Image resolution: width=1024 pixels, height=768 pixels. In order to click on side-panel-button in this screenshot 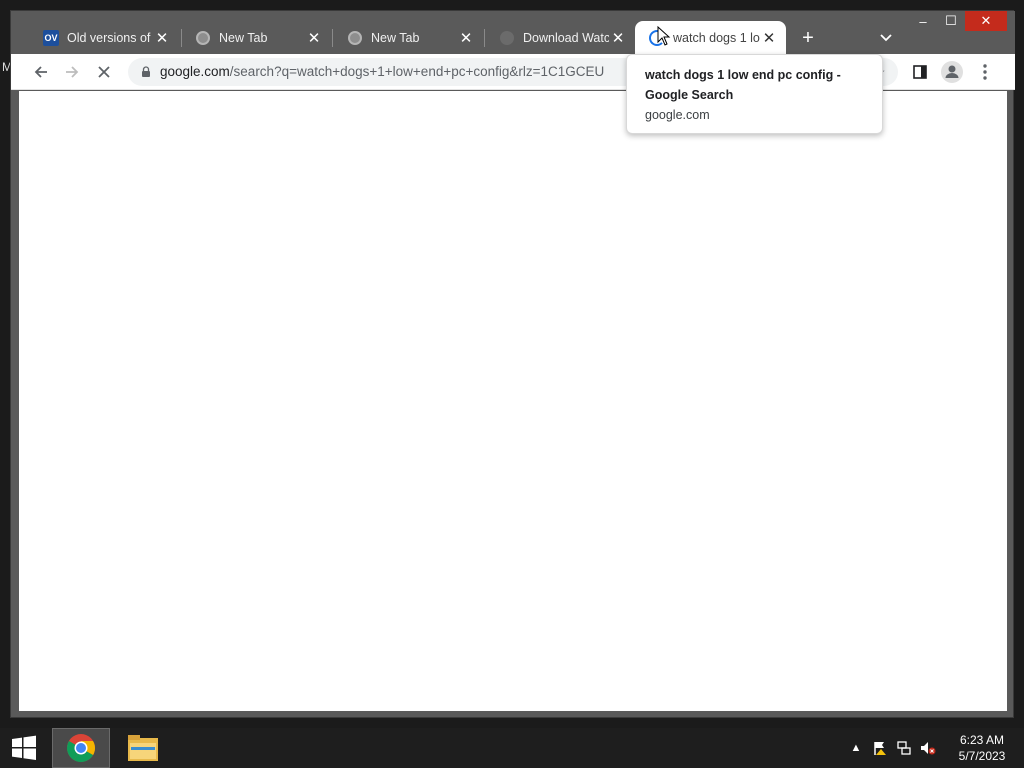, I will do `click(920, 72)`.